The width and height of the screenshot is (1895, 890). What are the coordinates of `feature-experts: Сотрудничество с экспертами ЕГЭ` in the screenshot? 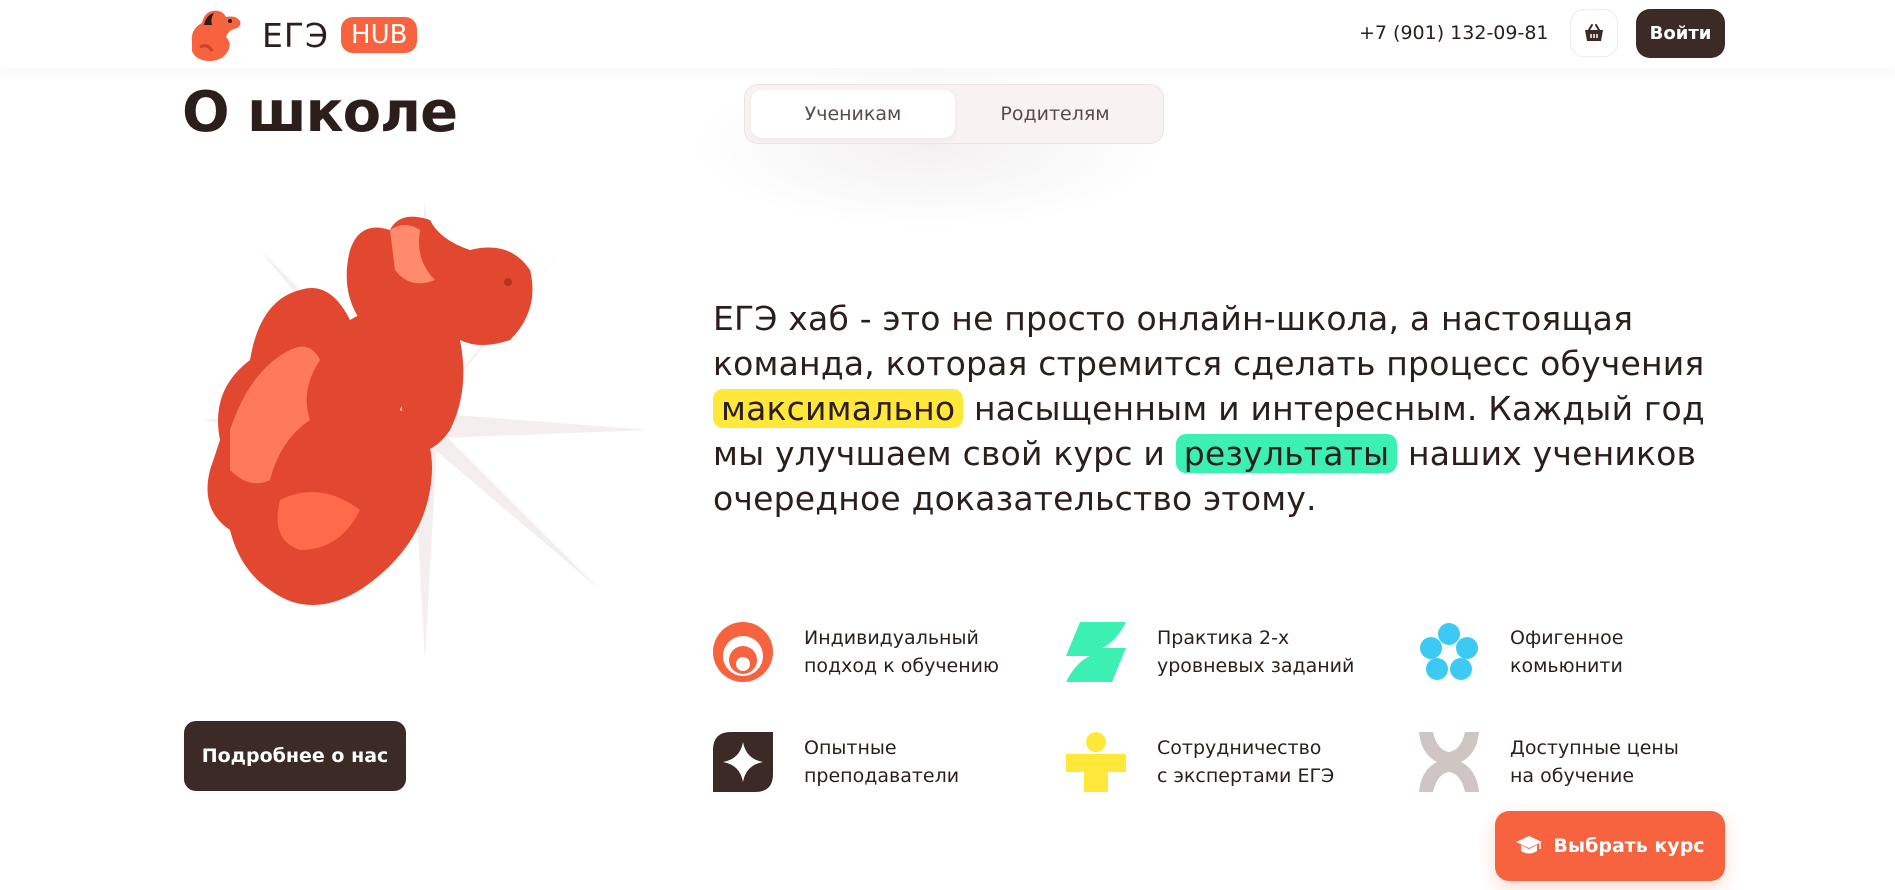 It's located at (1226, 763).